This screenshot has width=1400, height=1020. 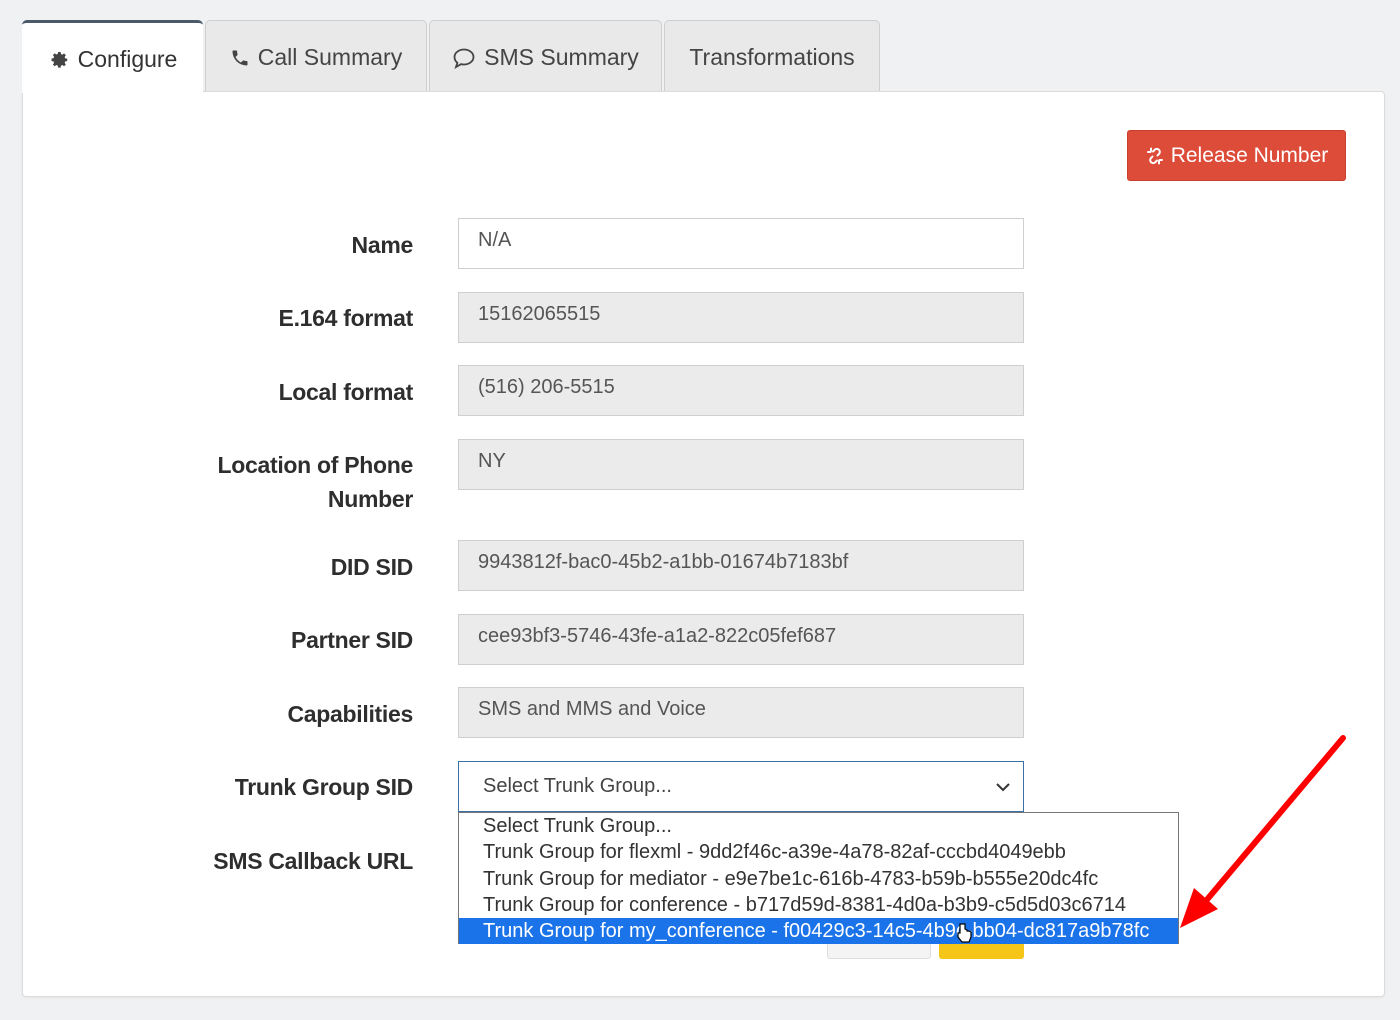 What do you see at coordinates (382, 245) in the screenshot?
I see `name-label: Name` at bounding box center [382, 245].